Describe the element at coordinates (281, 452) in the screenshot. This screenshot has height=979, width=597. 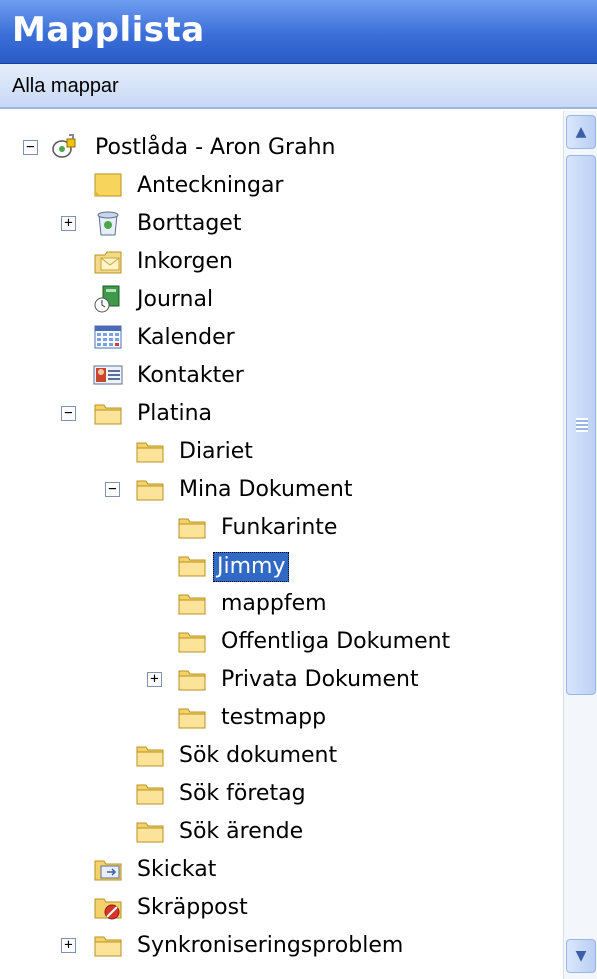
I see `tree-item-diariet: Diariet` at that location.